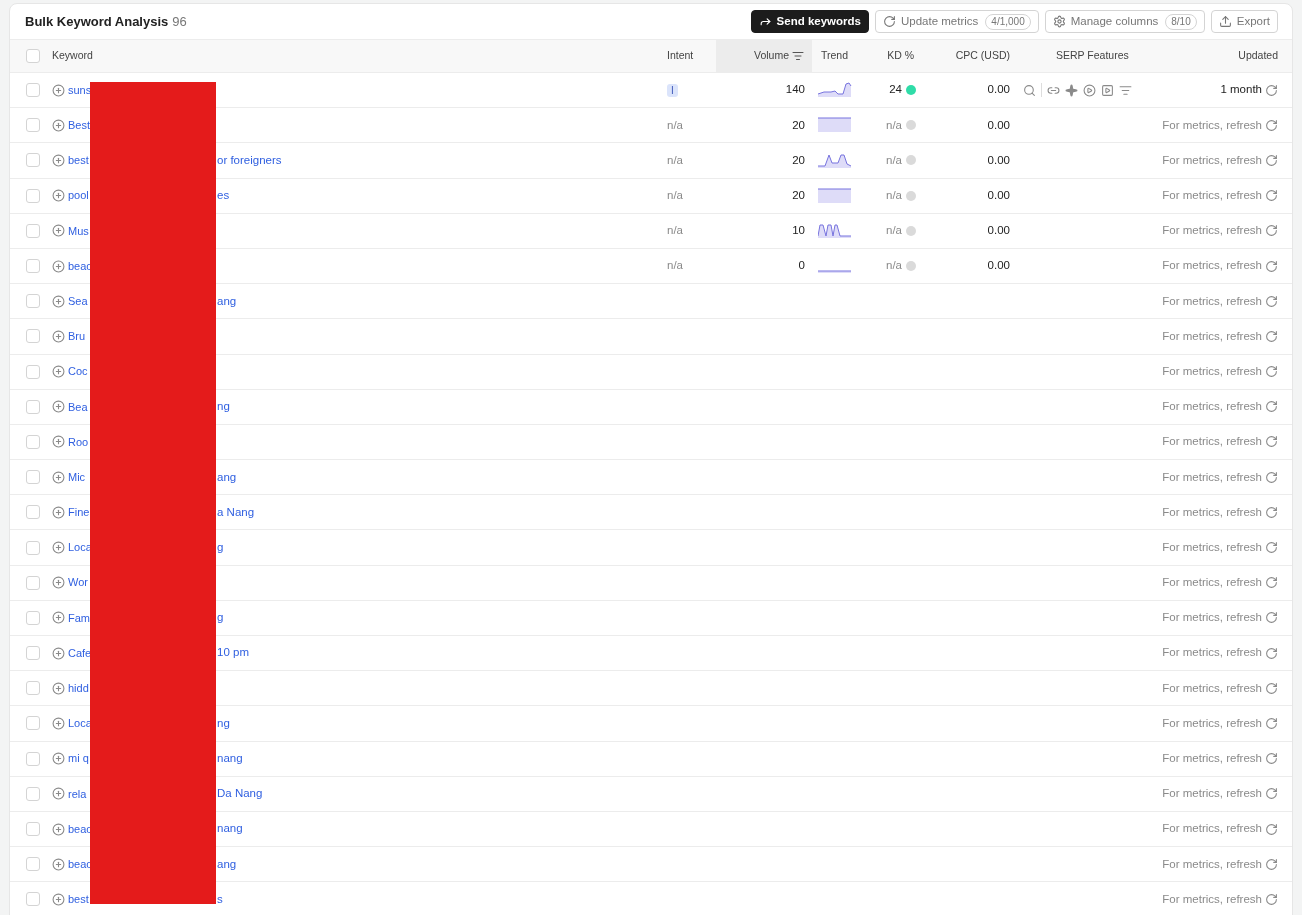 The height and width of the screenshot is (915, 1302). Describe the element at coordinates (78, 301) in the screenshot. I see `keyword-link: Sea` at that location.